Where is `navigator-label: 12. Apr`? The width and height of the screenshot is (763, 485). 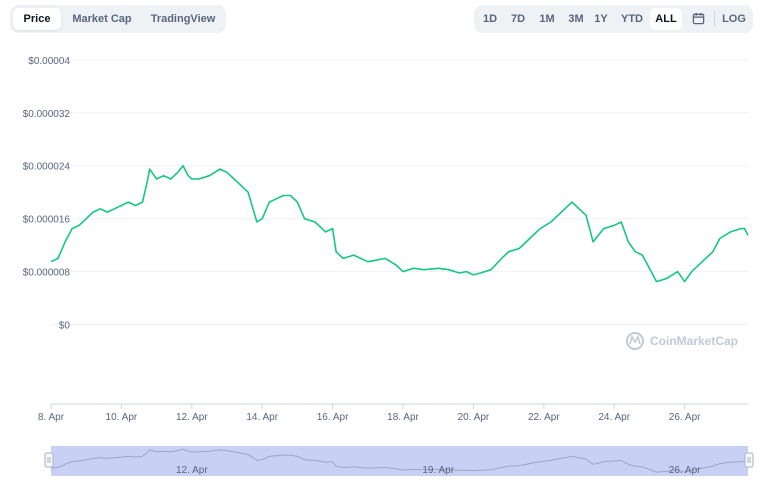 navigator-label: 12. Apr is located at coordinates (192, 470).